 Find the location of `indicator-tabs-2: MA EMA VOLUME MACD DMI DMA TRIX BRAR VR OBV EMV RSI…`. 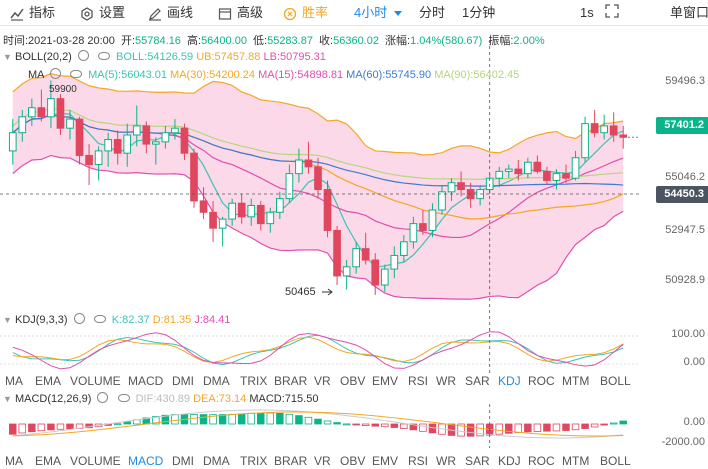

indicator-tabs-2: MA EMA VOLUME MACD DMI DMA TRIX BRAR VR OBV EMV RSI… is located at coordinates (320, 460).